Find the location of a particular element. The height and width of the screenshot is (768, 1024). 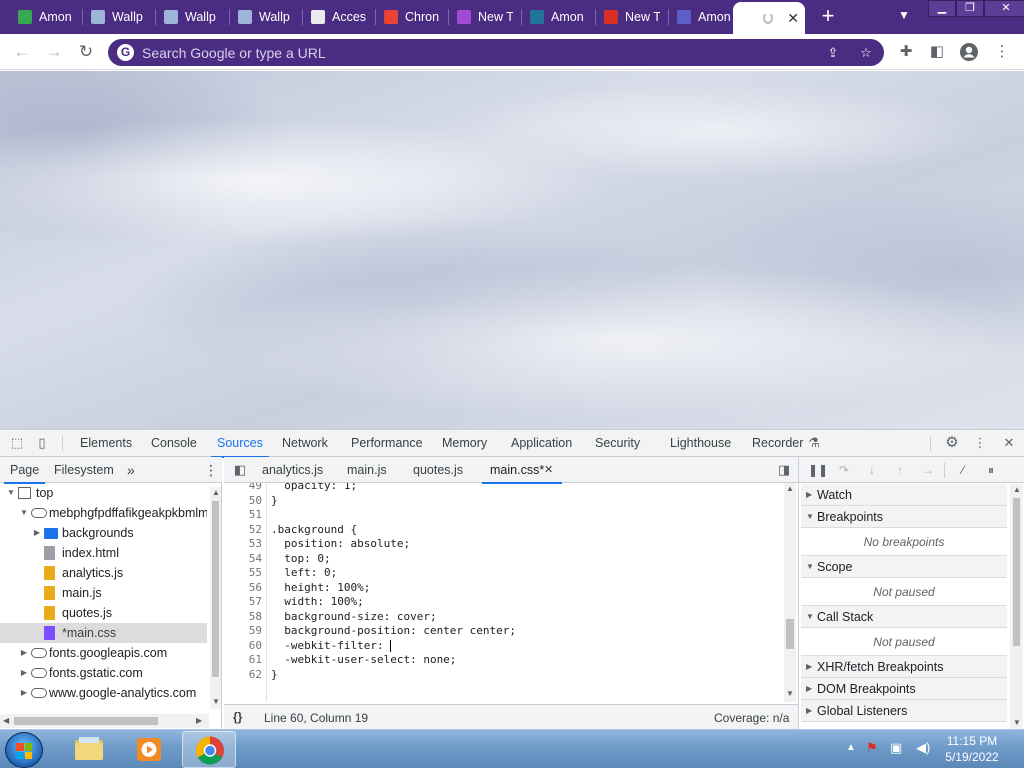

settings-gear-icon: ⚙ is located at coordinates (952, 443).